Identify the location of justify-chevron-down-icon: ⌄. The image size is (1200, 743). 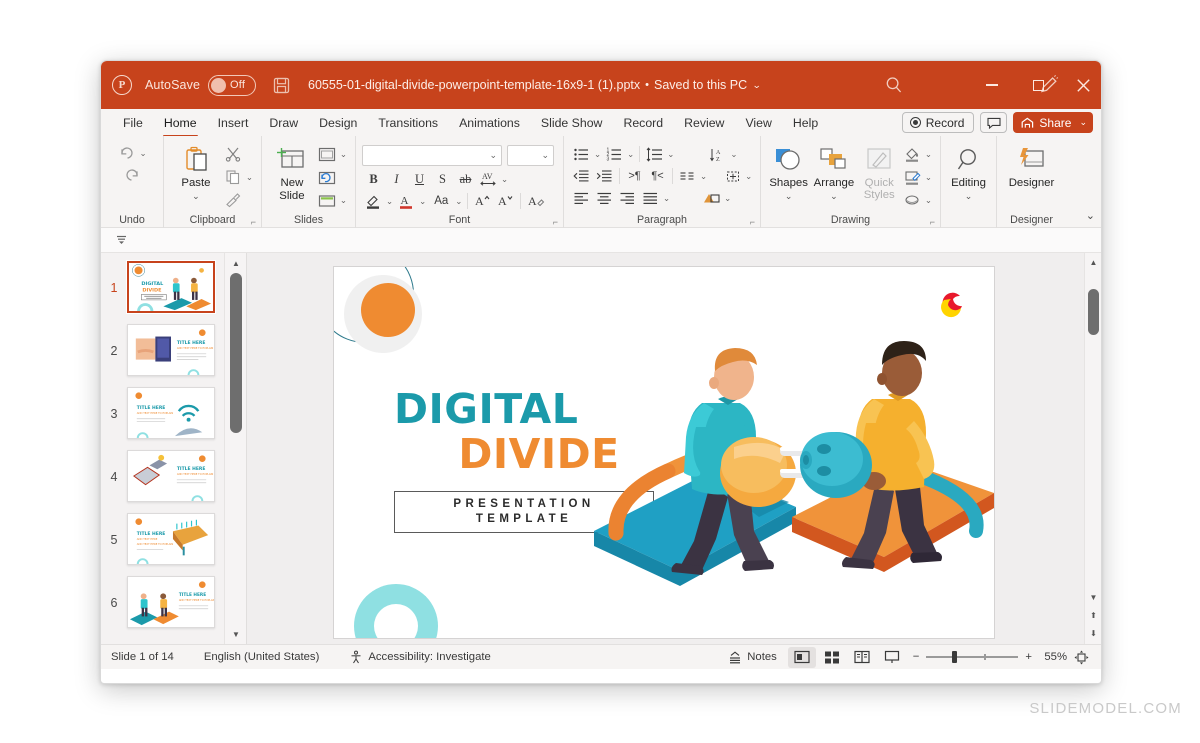
(666, 198).